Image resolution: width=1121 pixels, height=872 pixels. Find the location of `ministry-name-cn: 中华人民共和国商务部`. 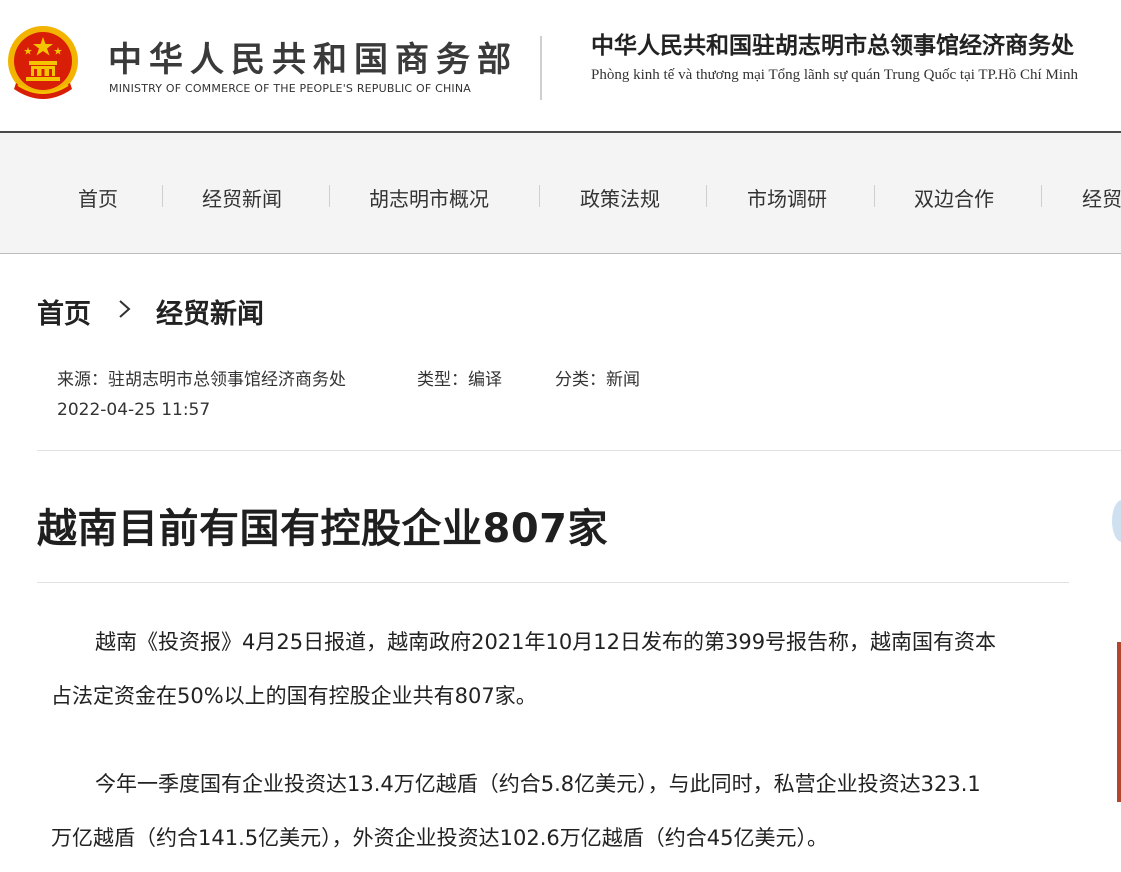

ministry-name-cn: 中华人民共和国商务部 is located at coordinates (313, 60).